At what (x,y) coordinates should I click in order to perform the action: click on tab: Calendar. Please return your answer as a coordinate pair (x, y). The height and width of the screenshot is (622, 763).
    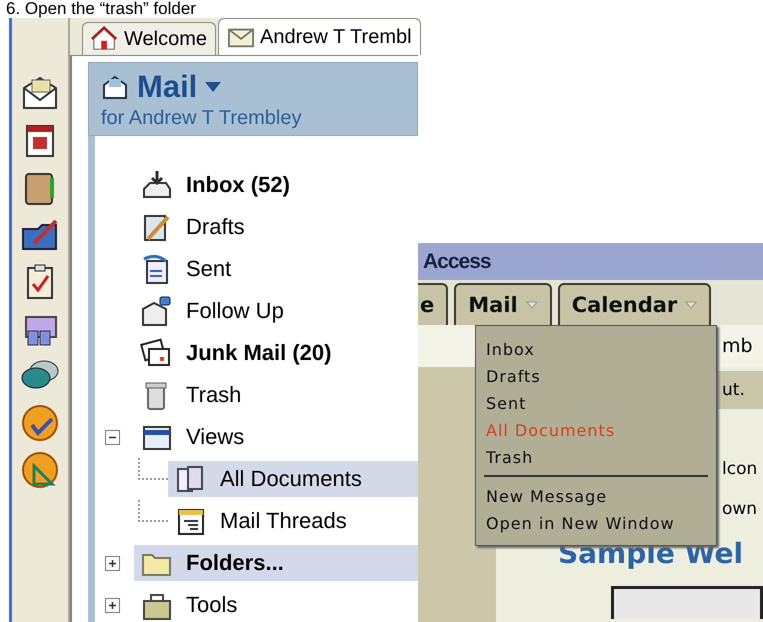
    Looking at the image, I should click on (635, 304).